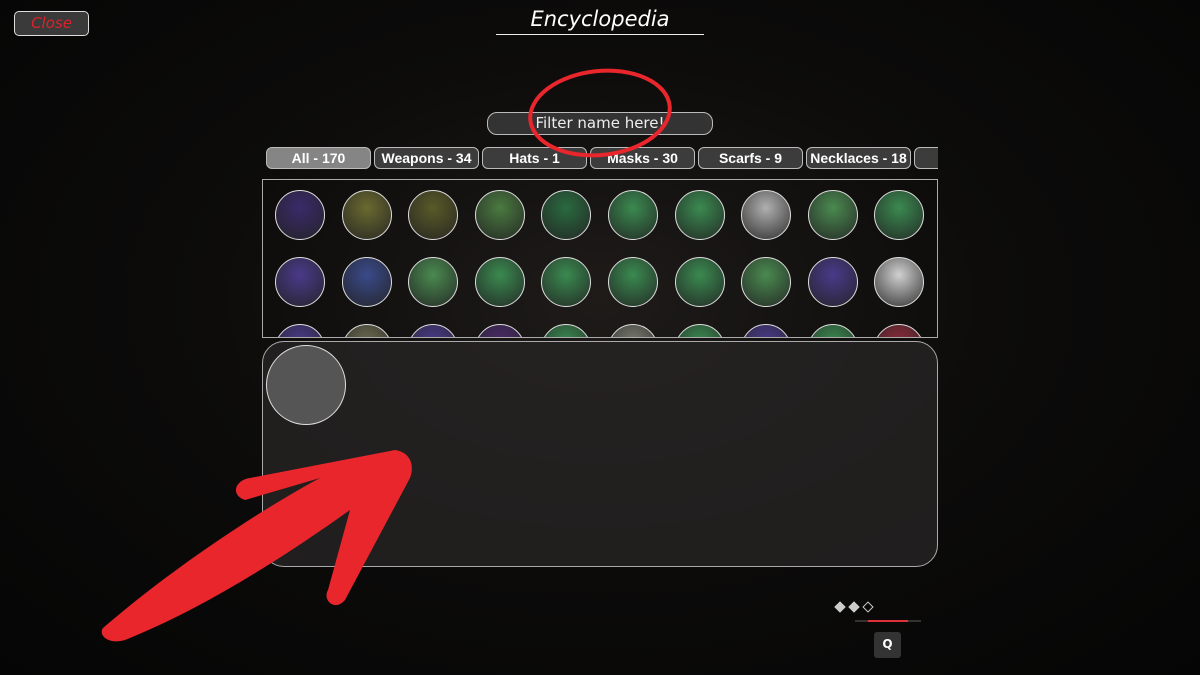  What do you see at coordinates (887, 645) in the screenshot?
I see `keybind-q: Q` at bounding box center [887, 645].